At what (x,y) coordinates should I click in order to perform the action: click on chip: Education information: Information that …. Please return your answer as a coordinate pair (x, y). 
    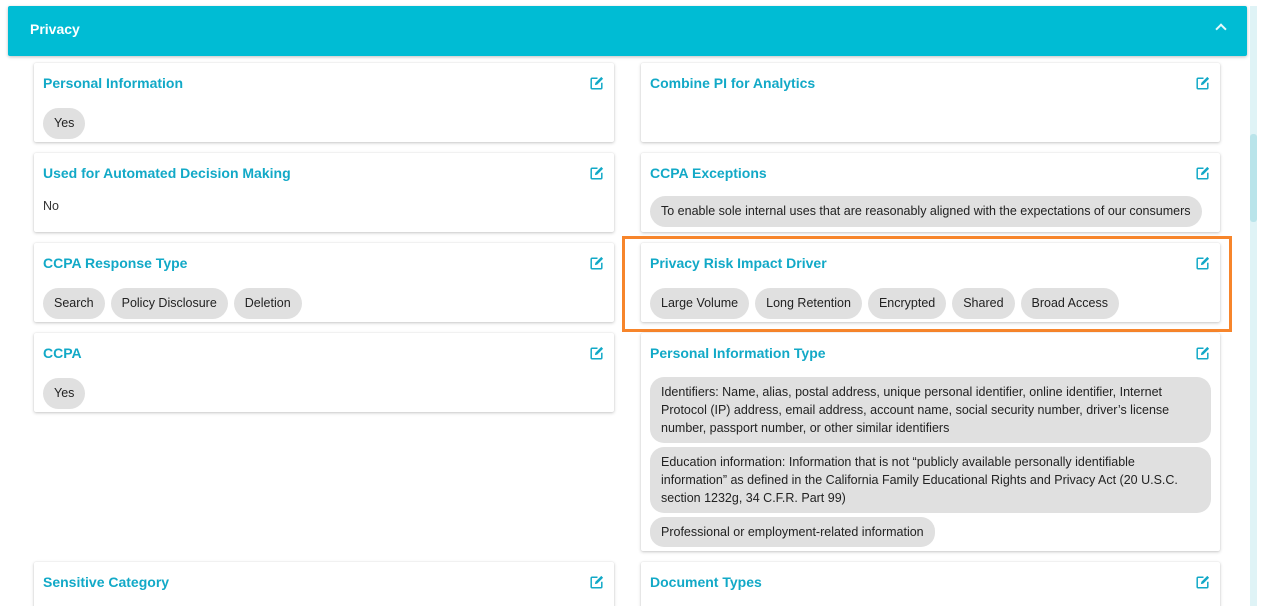
    Looking at the image, I should click on (930, 480).